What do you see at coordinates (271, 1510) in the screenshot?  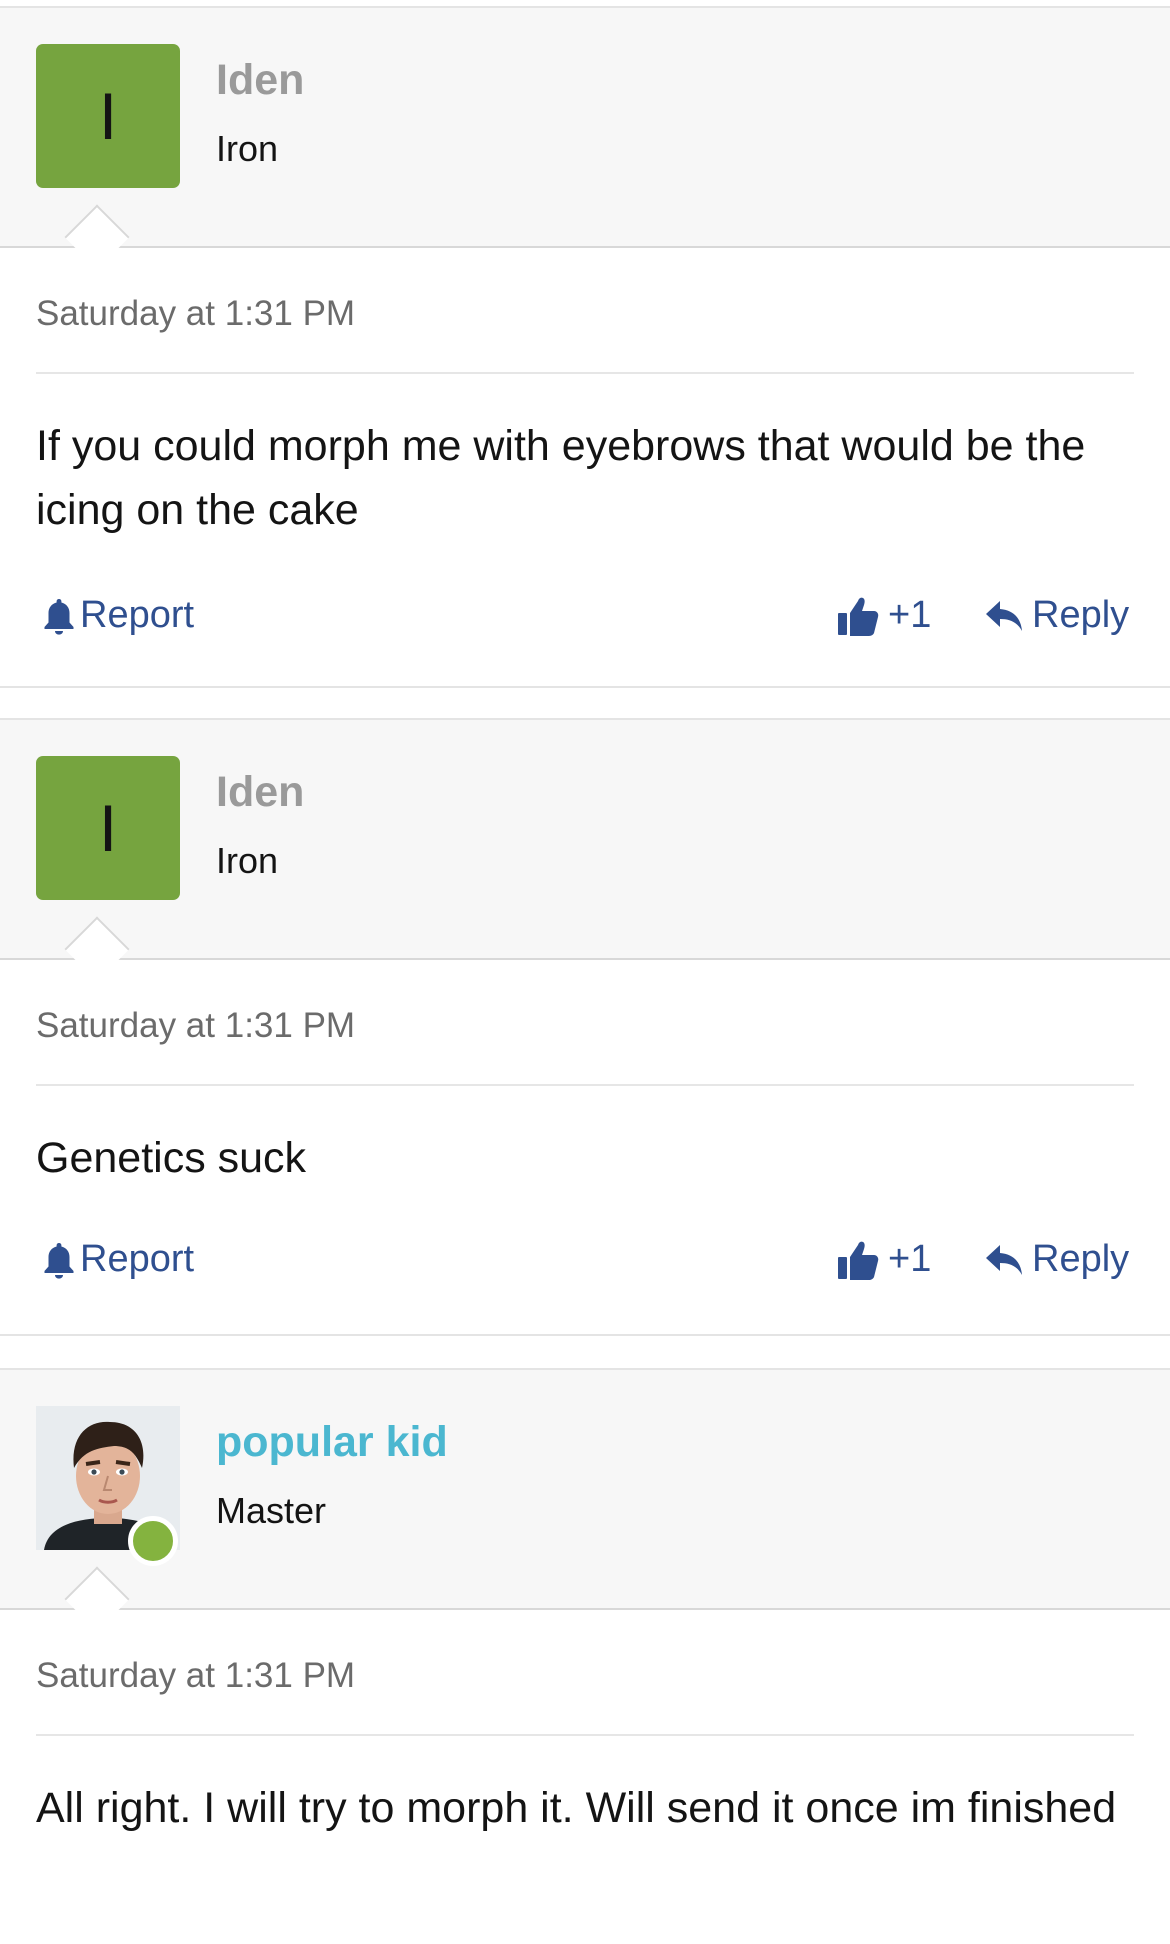 I see `user-rank: Master` at bounding box center [271, 1510].